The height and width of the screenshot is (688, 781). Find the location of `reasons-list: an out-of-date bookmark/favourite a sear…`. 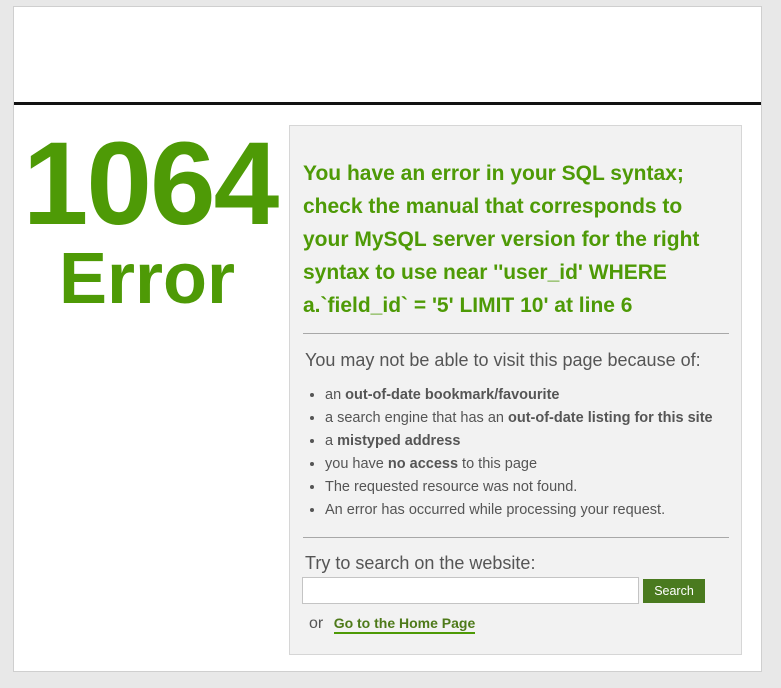

reasons-list: an out-of-date bookmark/favourite a sear… is located at coordinates (509, 453).